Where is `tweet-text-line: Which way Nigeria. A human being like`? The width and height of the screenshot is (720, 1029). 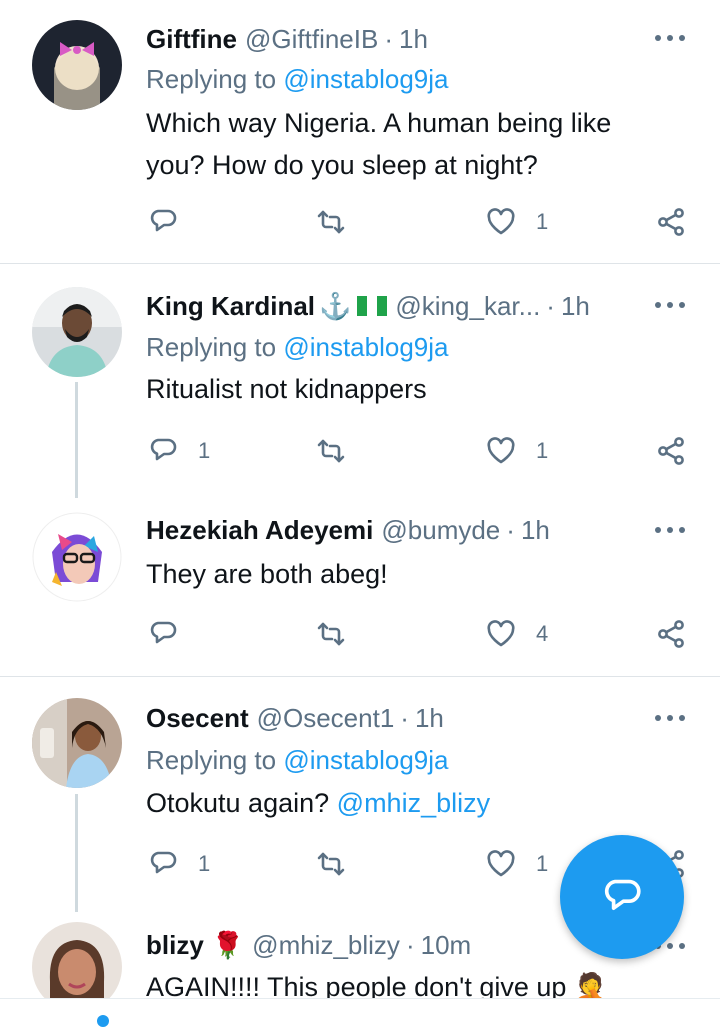 tweet-text-line: Which way Nigeria. A human being like is located at coordinates (379, 123).